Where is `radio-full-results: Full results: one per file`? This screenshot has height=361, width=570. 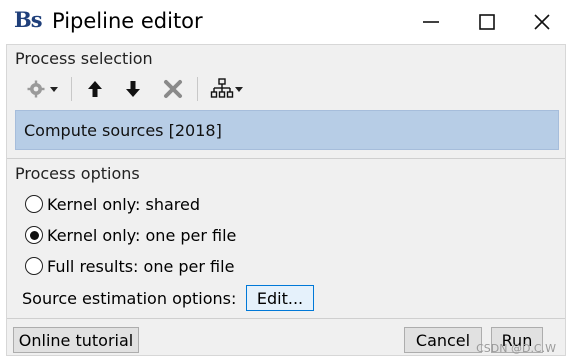
radio-full-results: Full results: one per file is located at coordinates (129, 266).